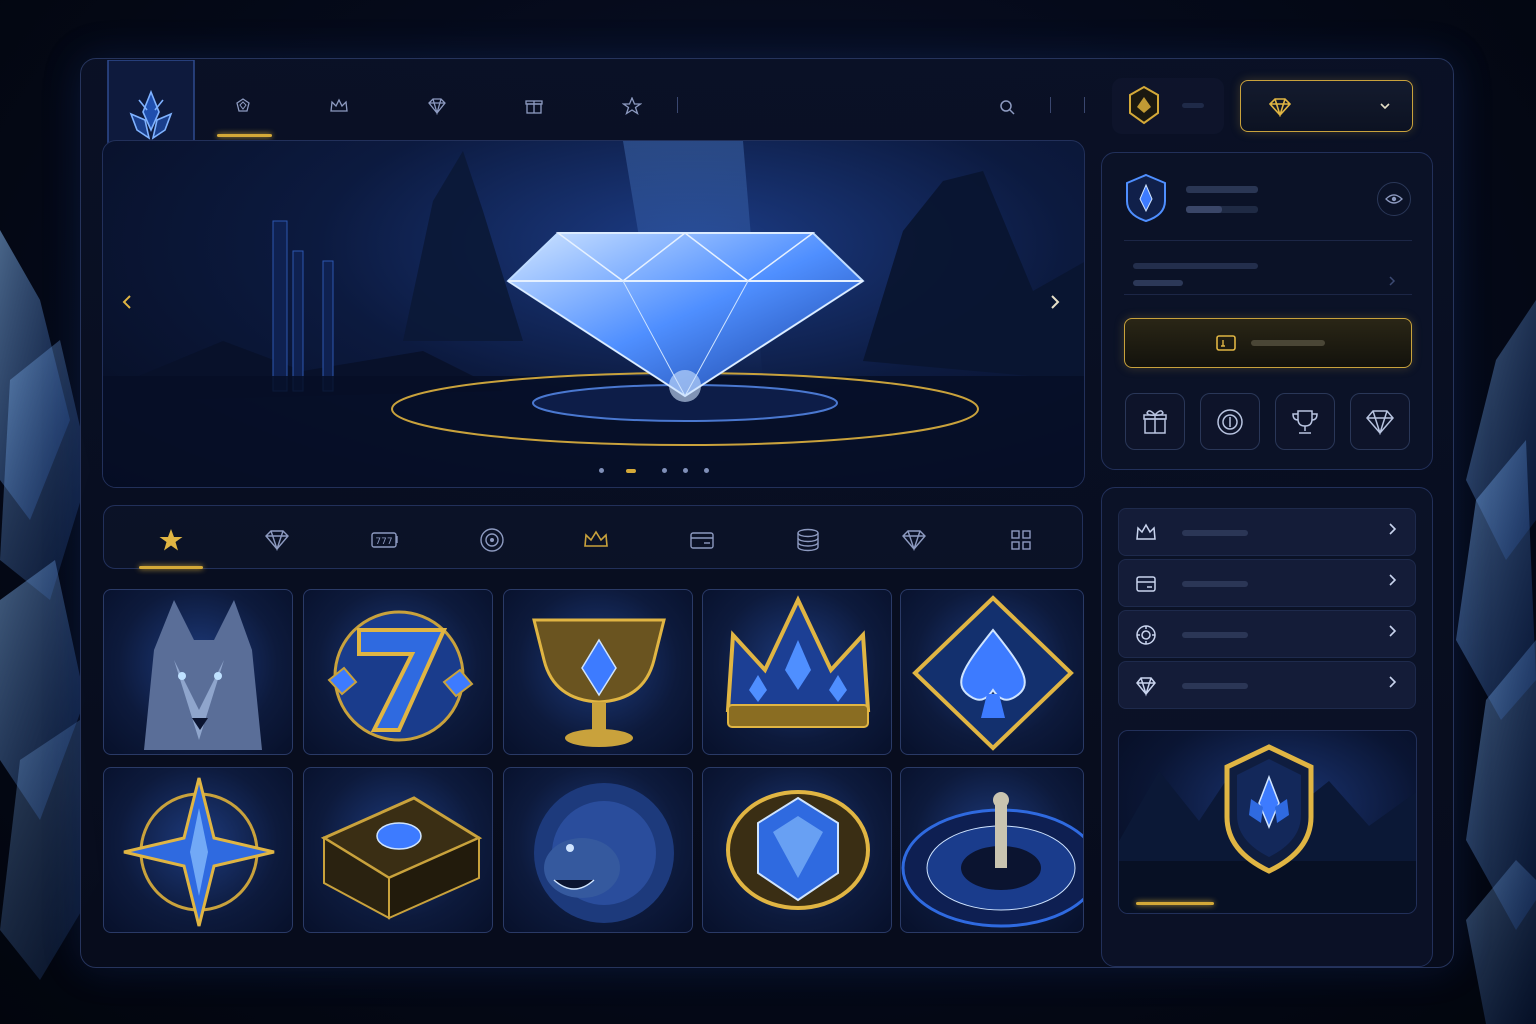 This screenshot has height=1024, width=1536. I want to click on quick-action-gifts, so click(1155, 421).